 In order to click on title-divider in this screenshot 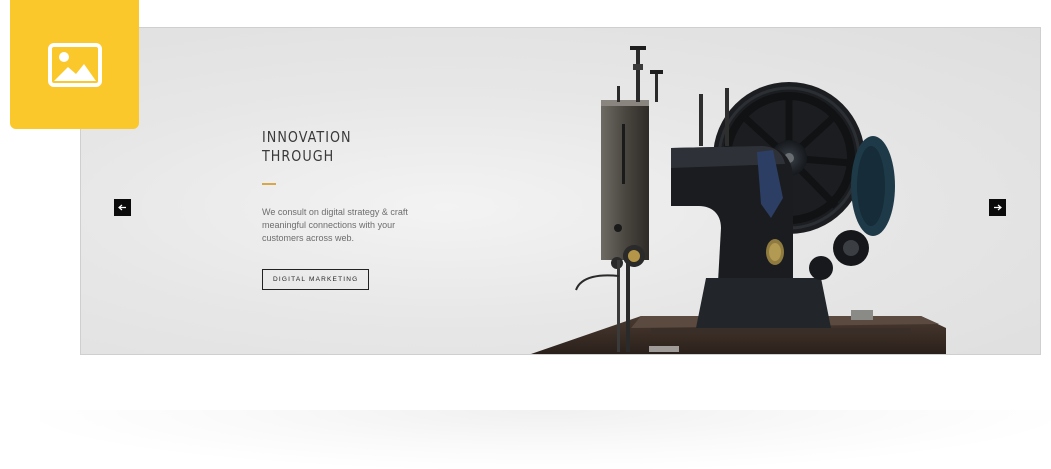, I will do `click(269, 184)`.